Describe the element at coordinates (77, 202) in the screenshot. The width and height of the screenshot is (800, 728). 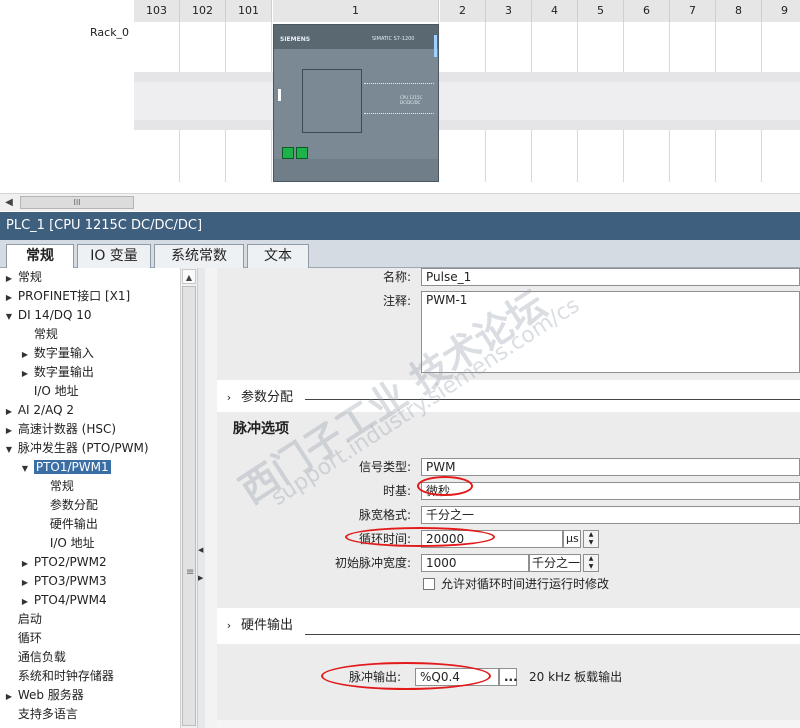
I see `scrollbar-thumb: III` at that location.